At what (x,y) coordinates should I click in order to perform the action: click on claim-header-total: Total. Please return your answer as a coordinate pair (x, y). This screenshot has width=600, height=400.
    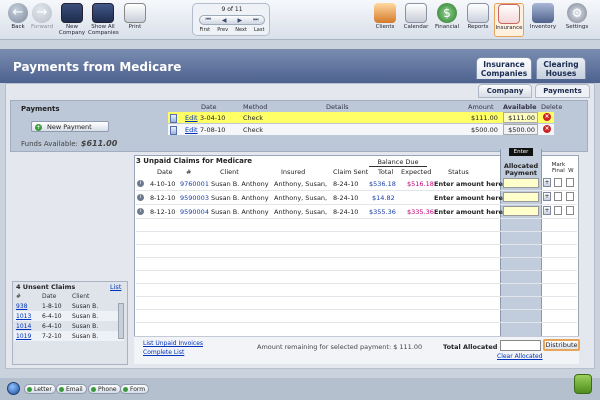
    Looking at the image, I should click on (385, 172).